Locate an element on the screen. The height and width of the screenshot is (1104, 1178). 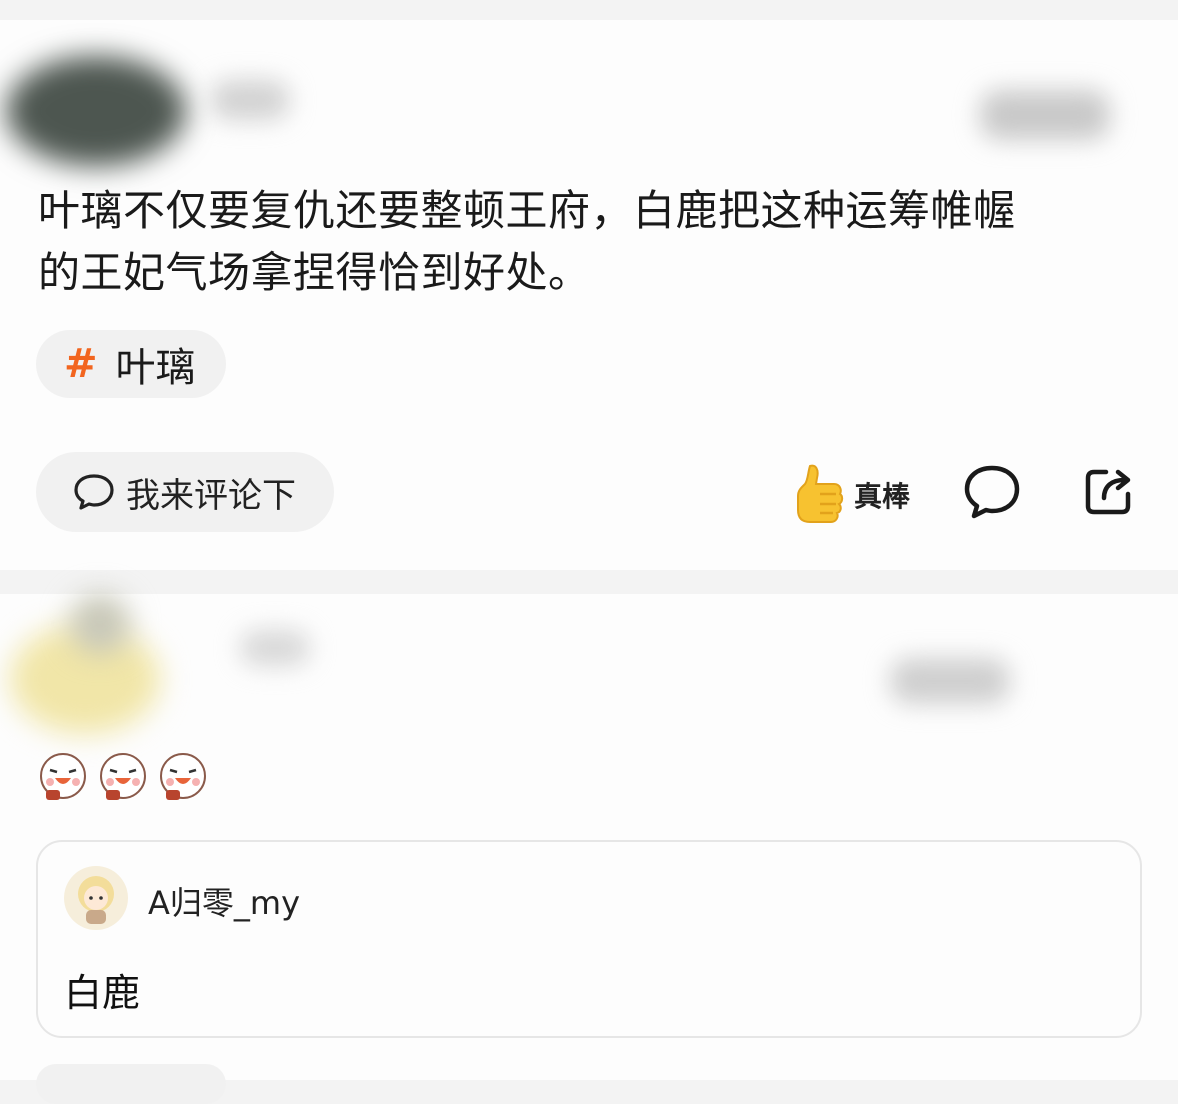
like-button: 真棒 is located at coordinates (850, 495).